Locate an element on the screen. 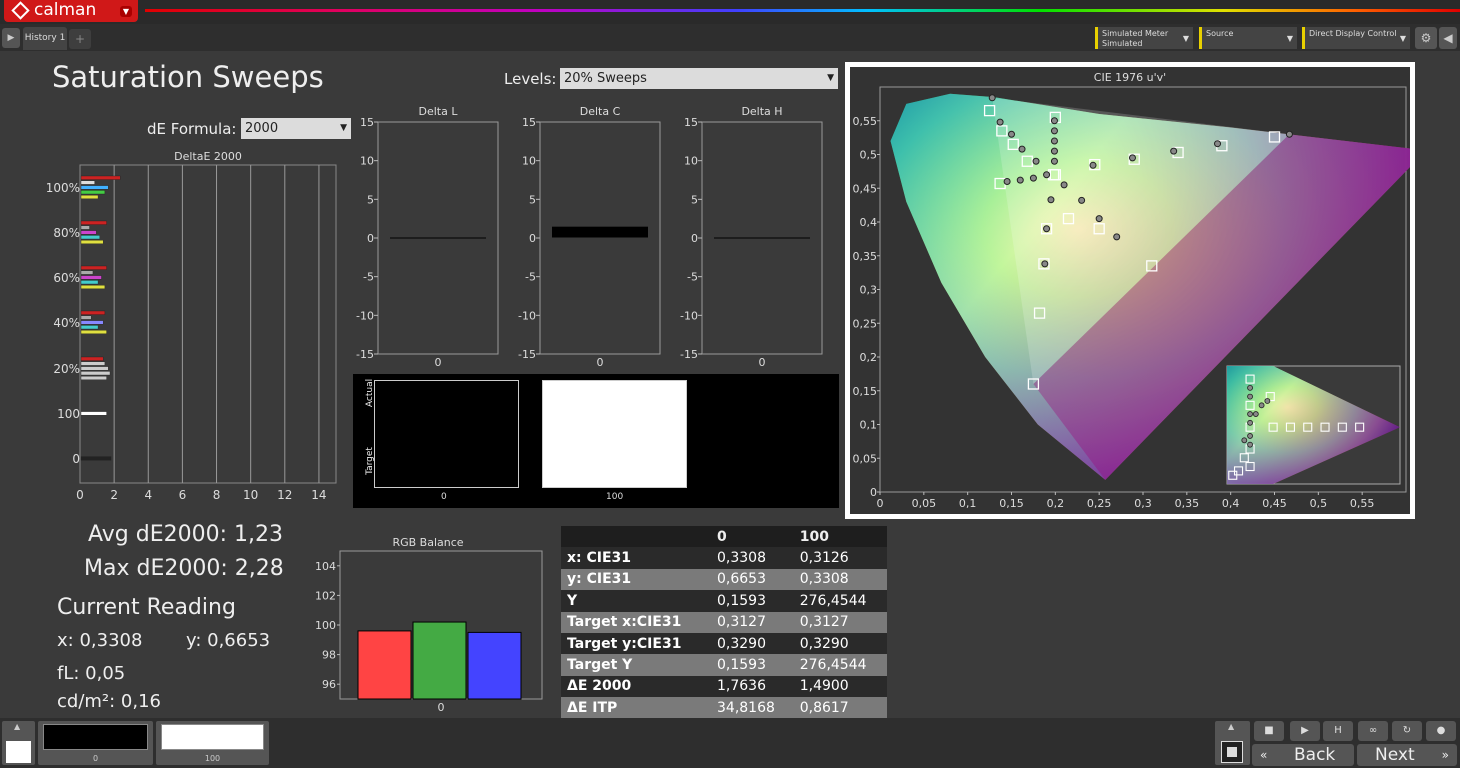 This screenshot has width=1460, height=768. tab-history-1: History 1 is located at coordinates (45, 38).